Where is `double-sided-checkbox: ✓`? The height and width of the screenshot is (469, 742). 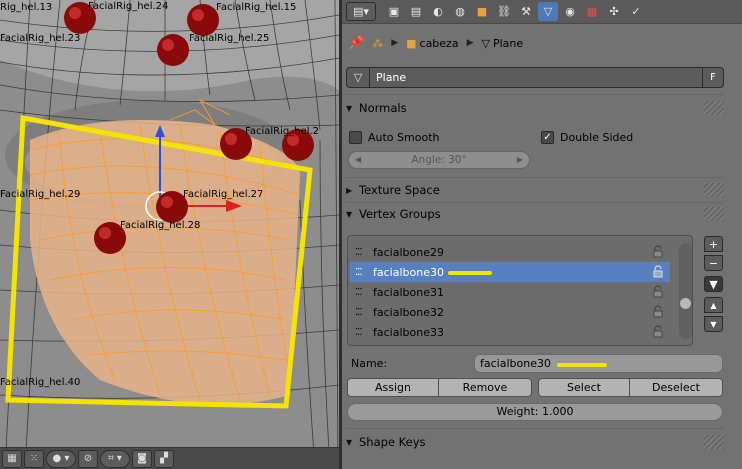
double-sided-checkbox: ✓ is located at coordinates (547, 137).